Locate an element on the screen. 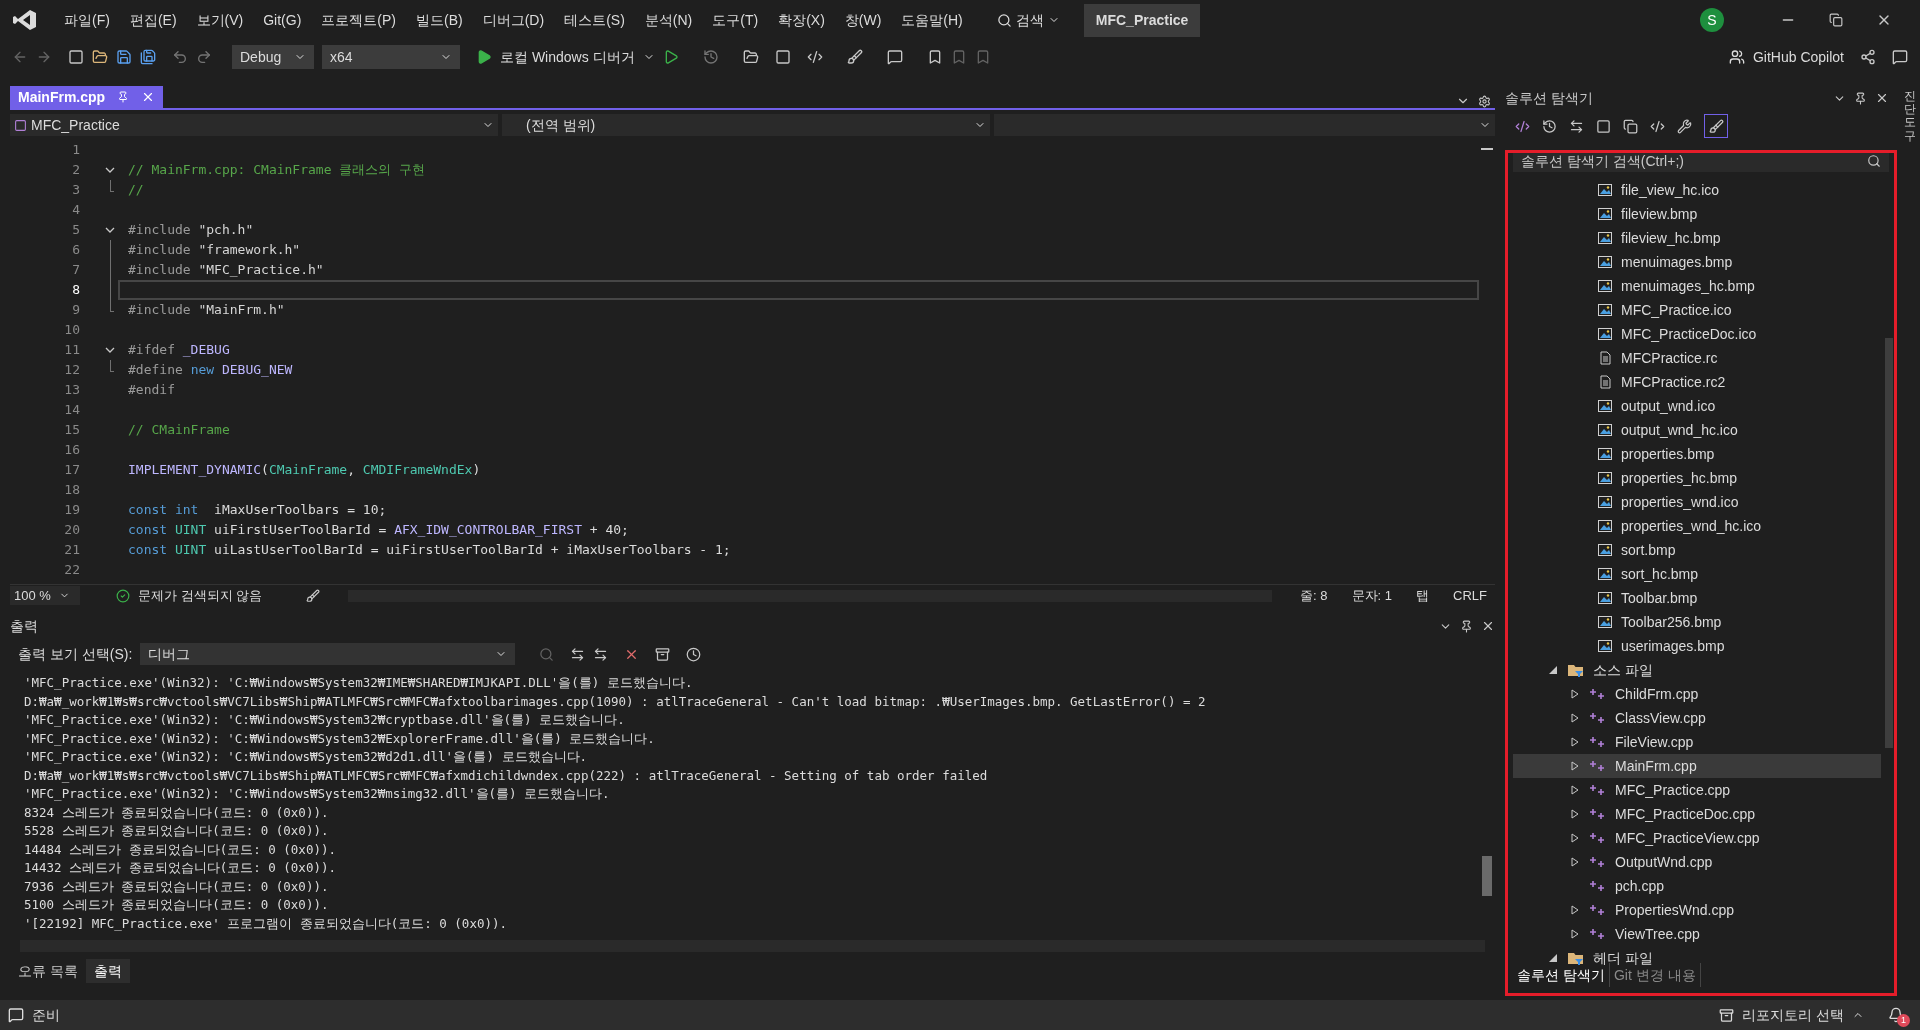  tree-item: properties_hc.bmp is located at coordinates (1697, 478).